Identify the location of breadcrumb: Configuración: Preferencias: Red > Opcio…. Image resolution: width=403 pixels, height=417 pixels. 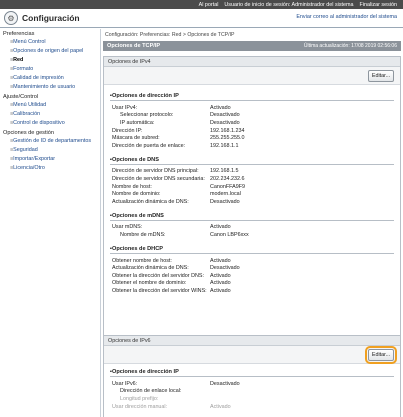
(170, 35).